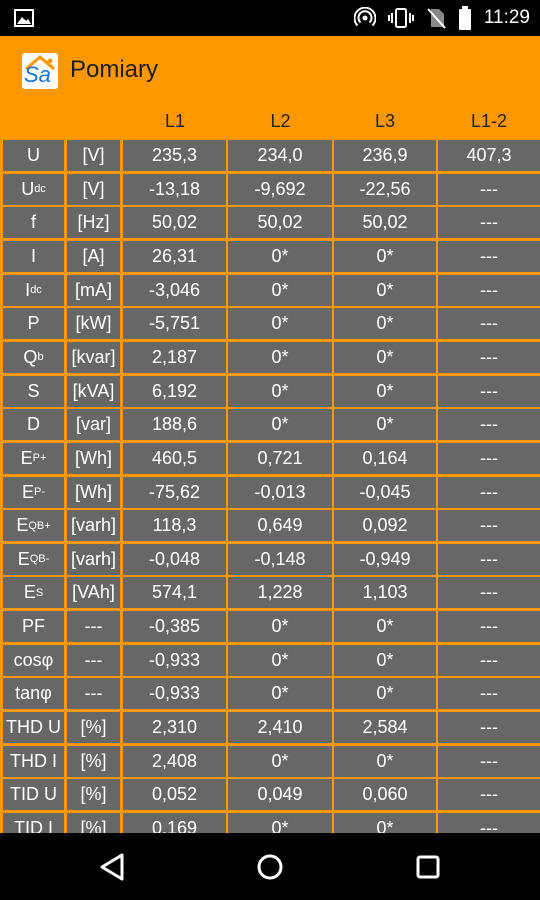 The width and height of the screenshot is (540, 900). What do you see at coordinates (270, 290) in the screenshot?
I see `table-row: Idc [mA] -3,046 0* 0* ---` at bounding box center [270, 290].